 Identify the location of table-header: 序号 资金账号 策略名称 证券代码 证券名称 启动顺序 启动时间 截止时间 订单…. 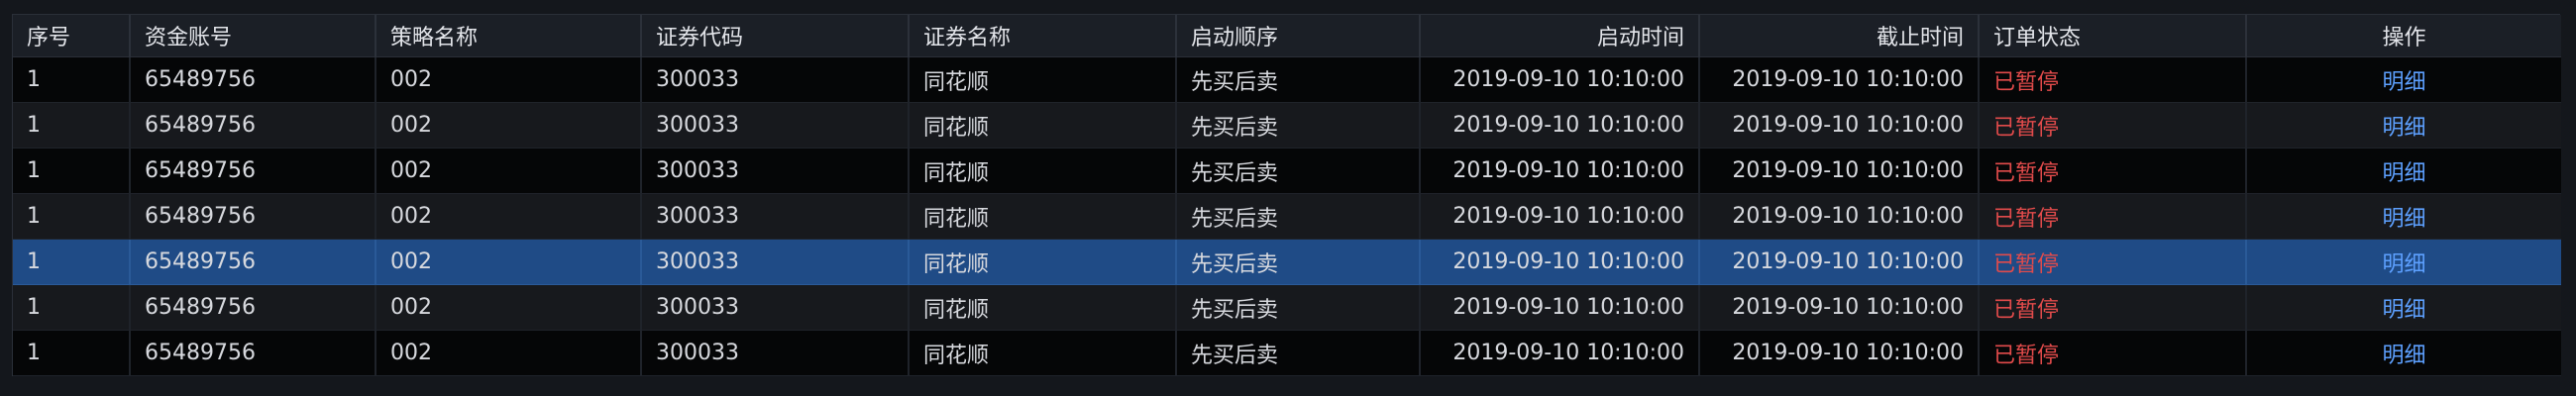
(1287, 36).